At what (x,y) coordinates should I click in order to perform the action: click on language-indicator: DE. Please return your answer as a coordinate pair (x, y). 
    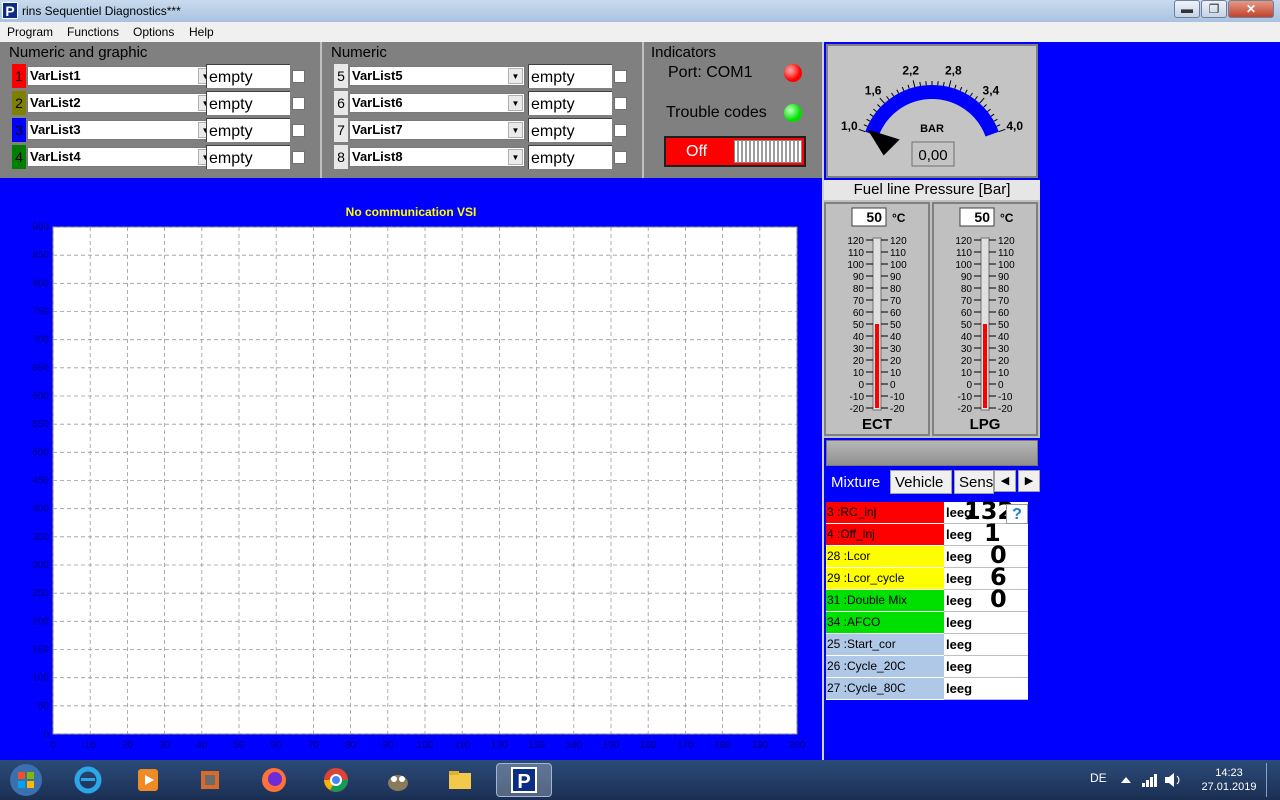
    Looking at the image, I should click on (1098, 778).